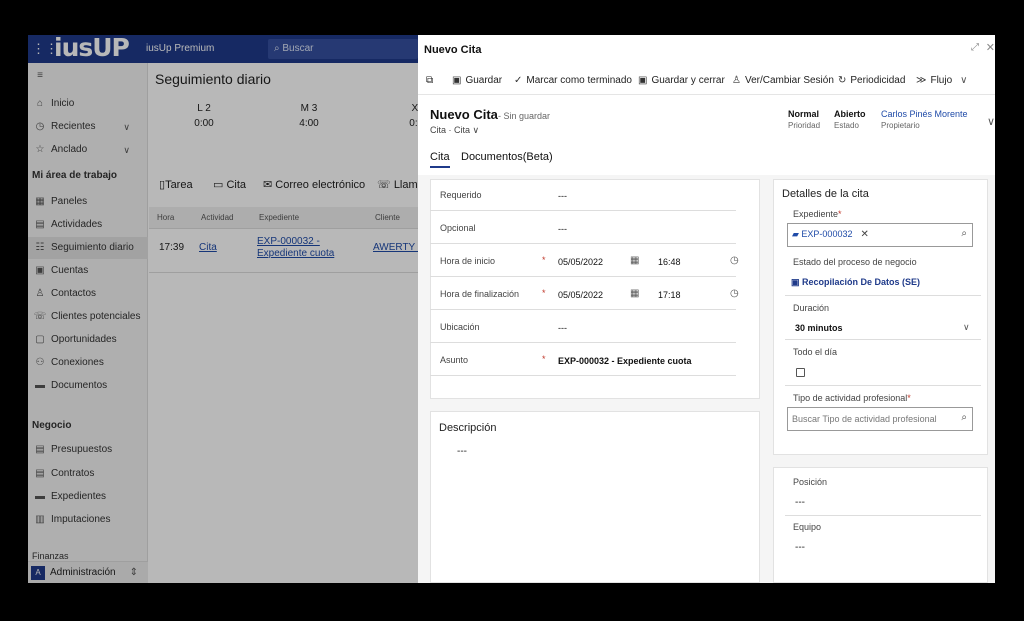  What do you see at coordinates (924, 119) in the screenshot?
I see `owner-field: Carlos Pinés Morente Propietario` at bounding box center [924, 119].